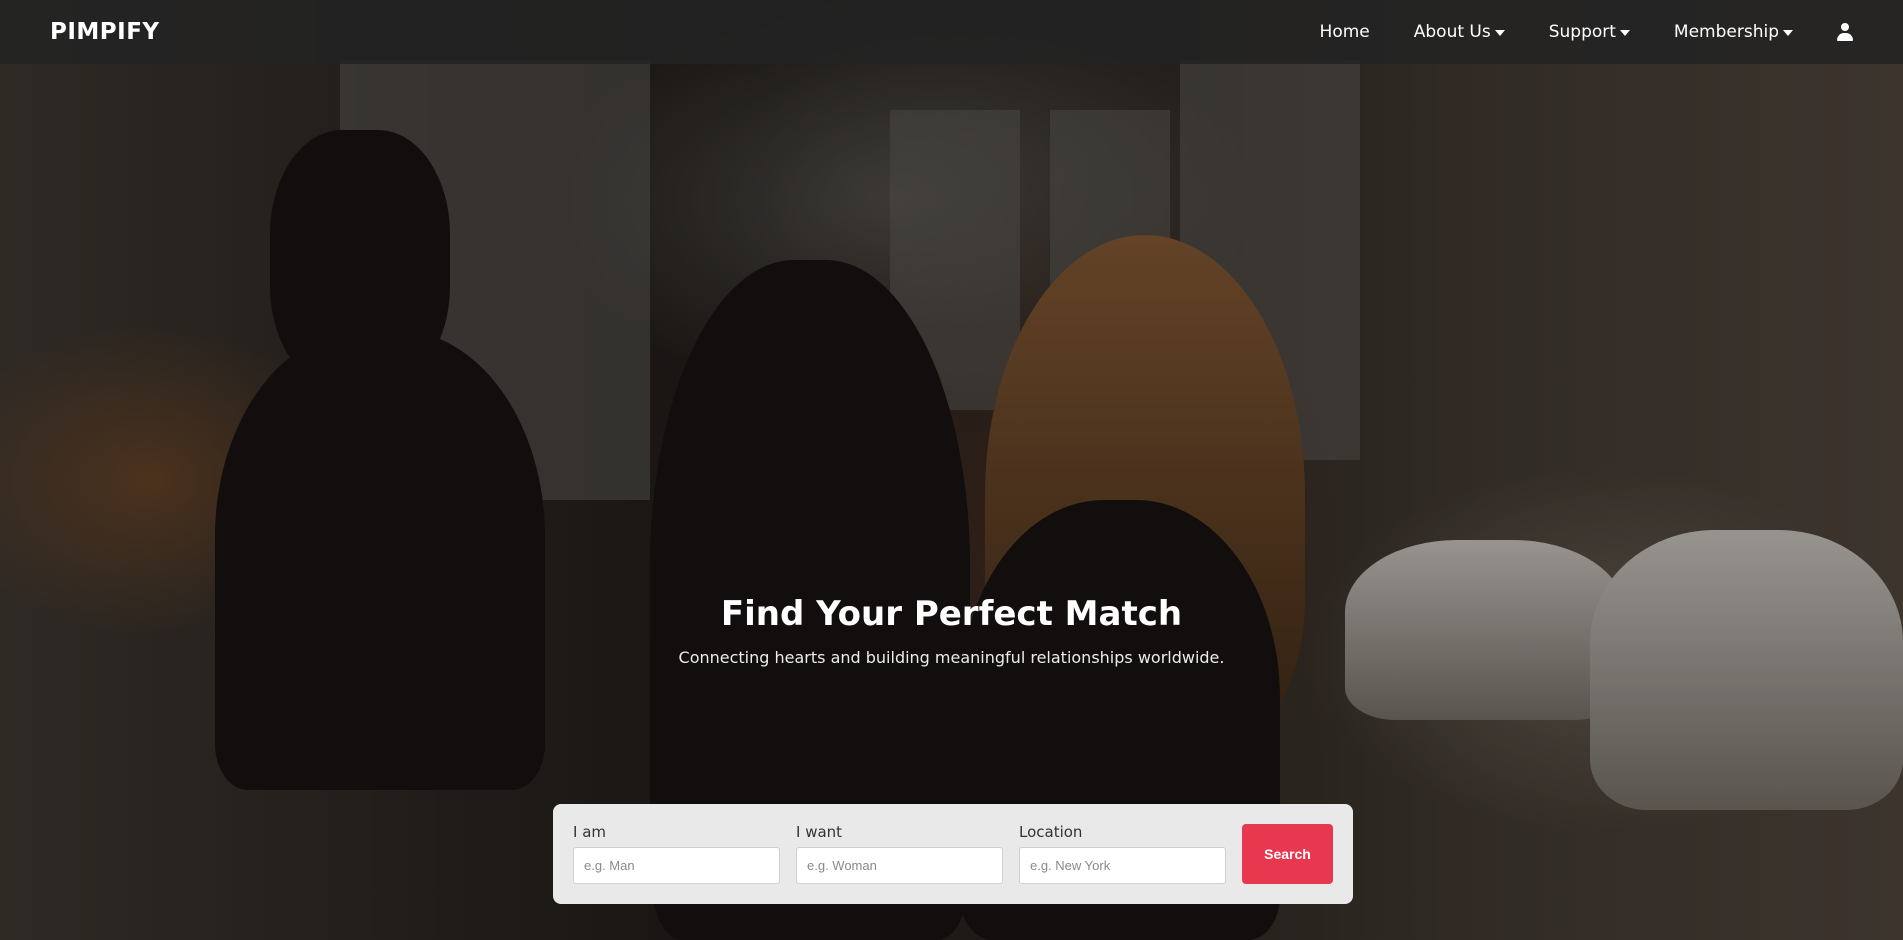 The height and width of the screenshot is (940, 1903). I want to click on top-navbar: PIMPIFY Home About Us Support Membership, so click(951, 32).